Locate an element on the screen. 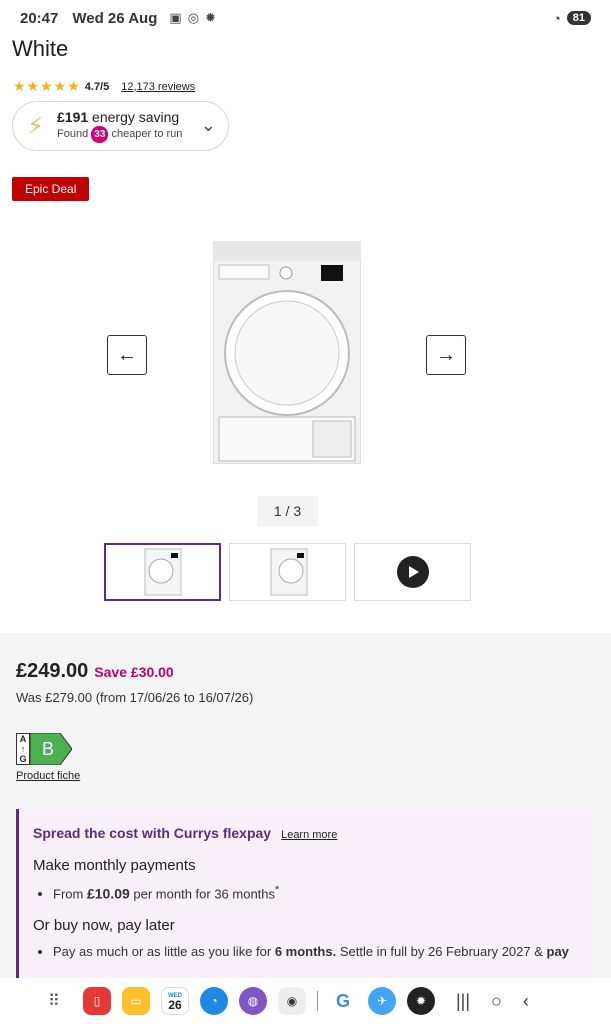 This screenshot has height=1024, width=611. settings-app-icon: ✹ is located at coordinates (421, 1001).